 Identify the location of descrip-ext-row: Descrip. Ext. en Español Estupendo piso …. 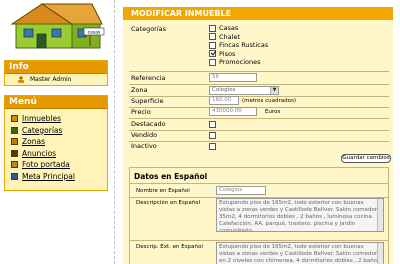
(260, 253).